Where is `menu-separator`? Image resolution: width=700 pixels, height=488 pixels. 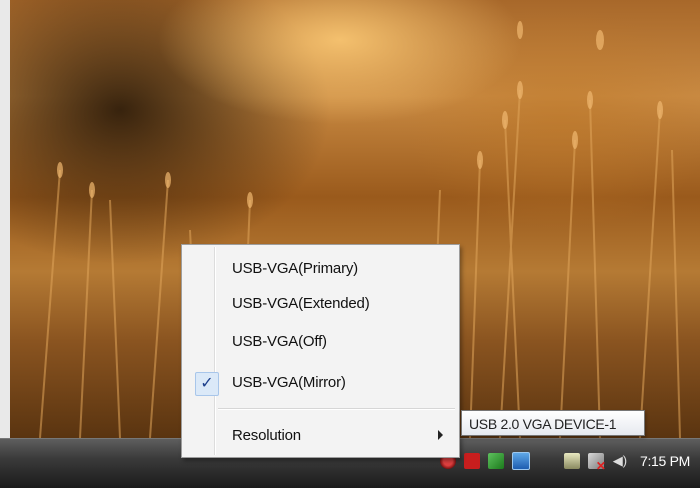
menu-separator is located at coordinates (336, 409).